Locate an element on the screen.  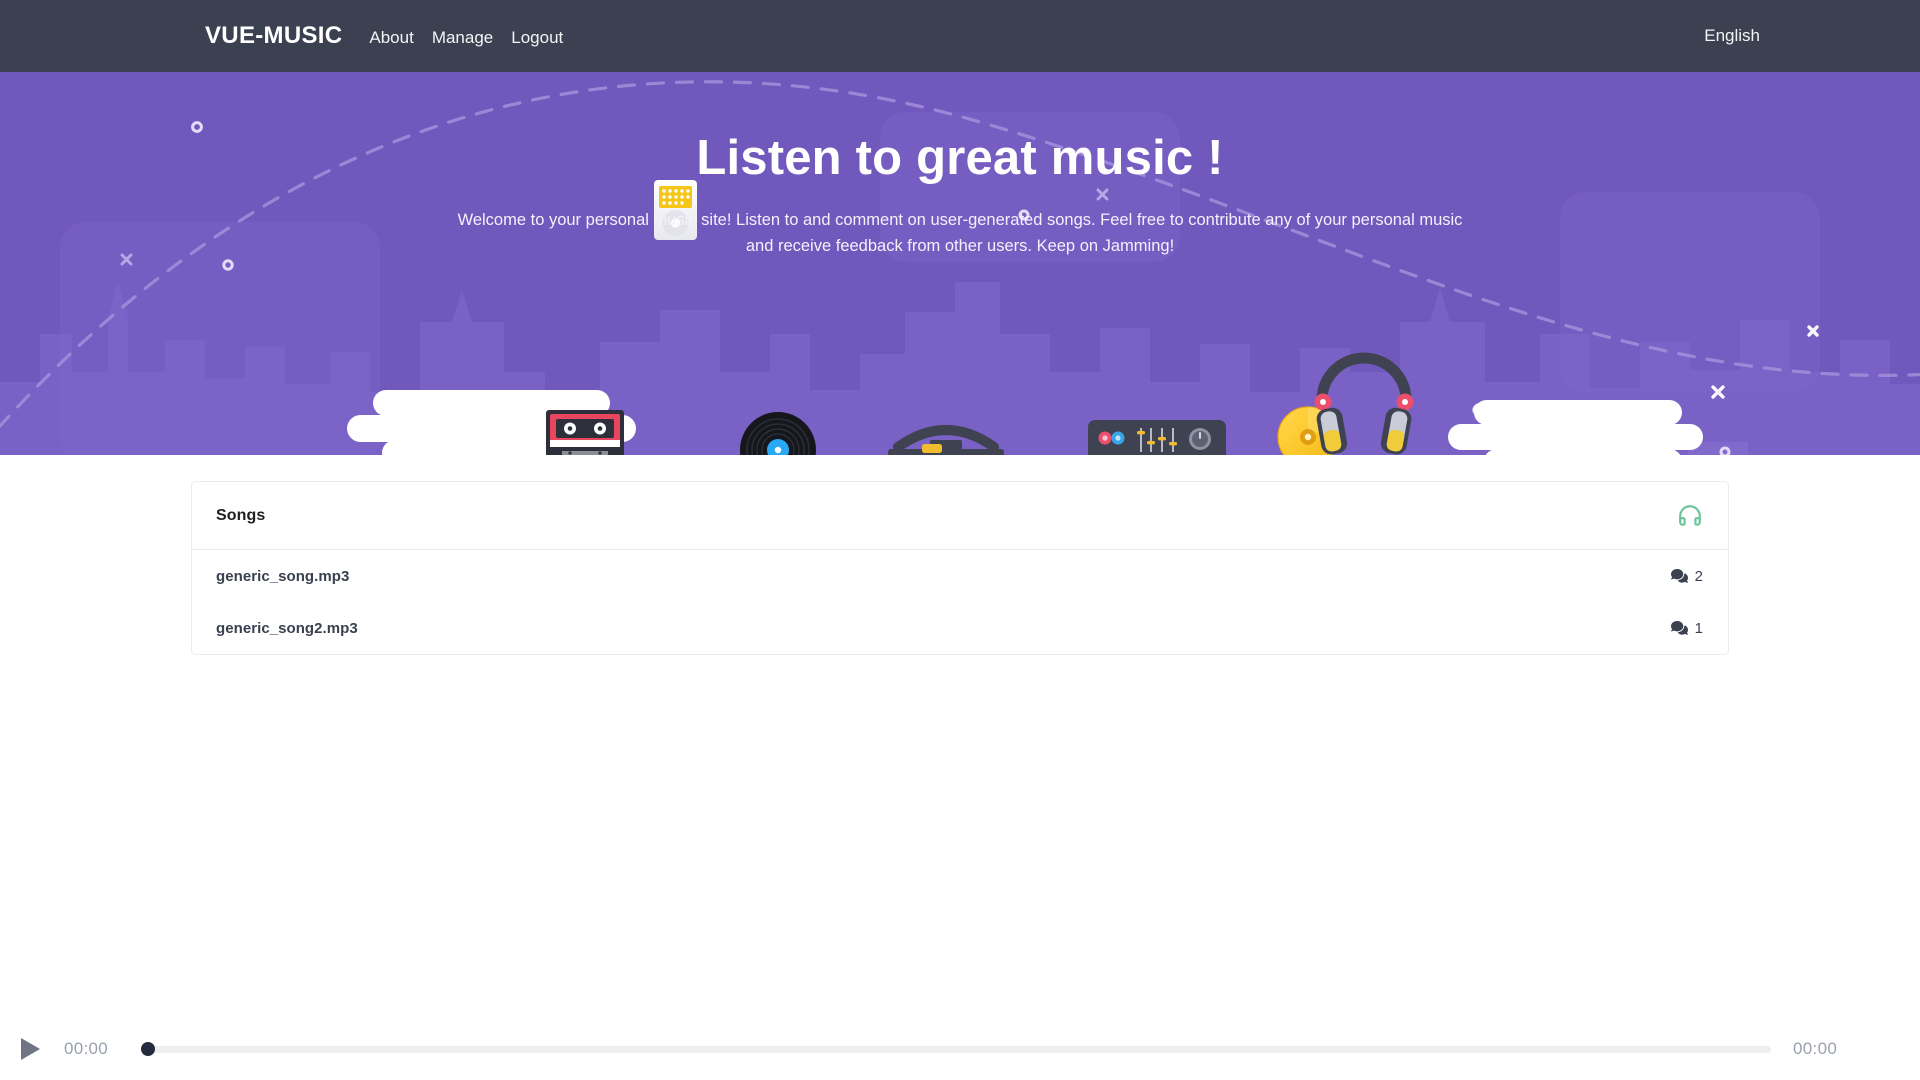
progress-scrubber is located at coordinates (956, 1049).